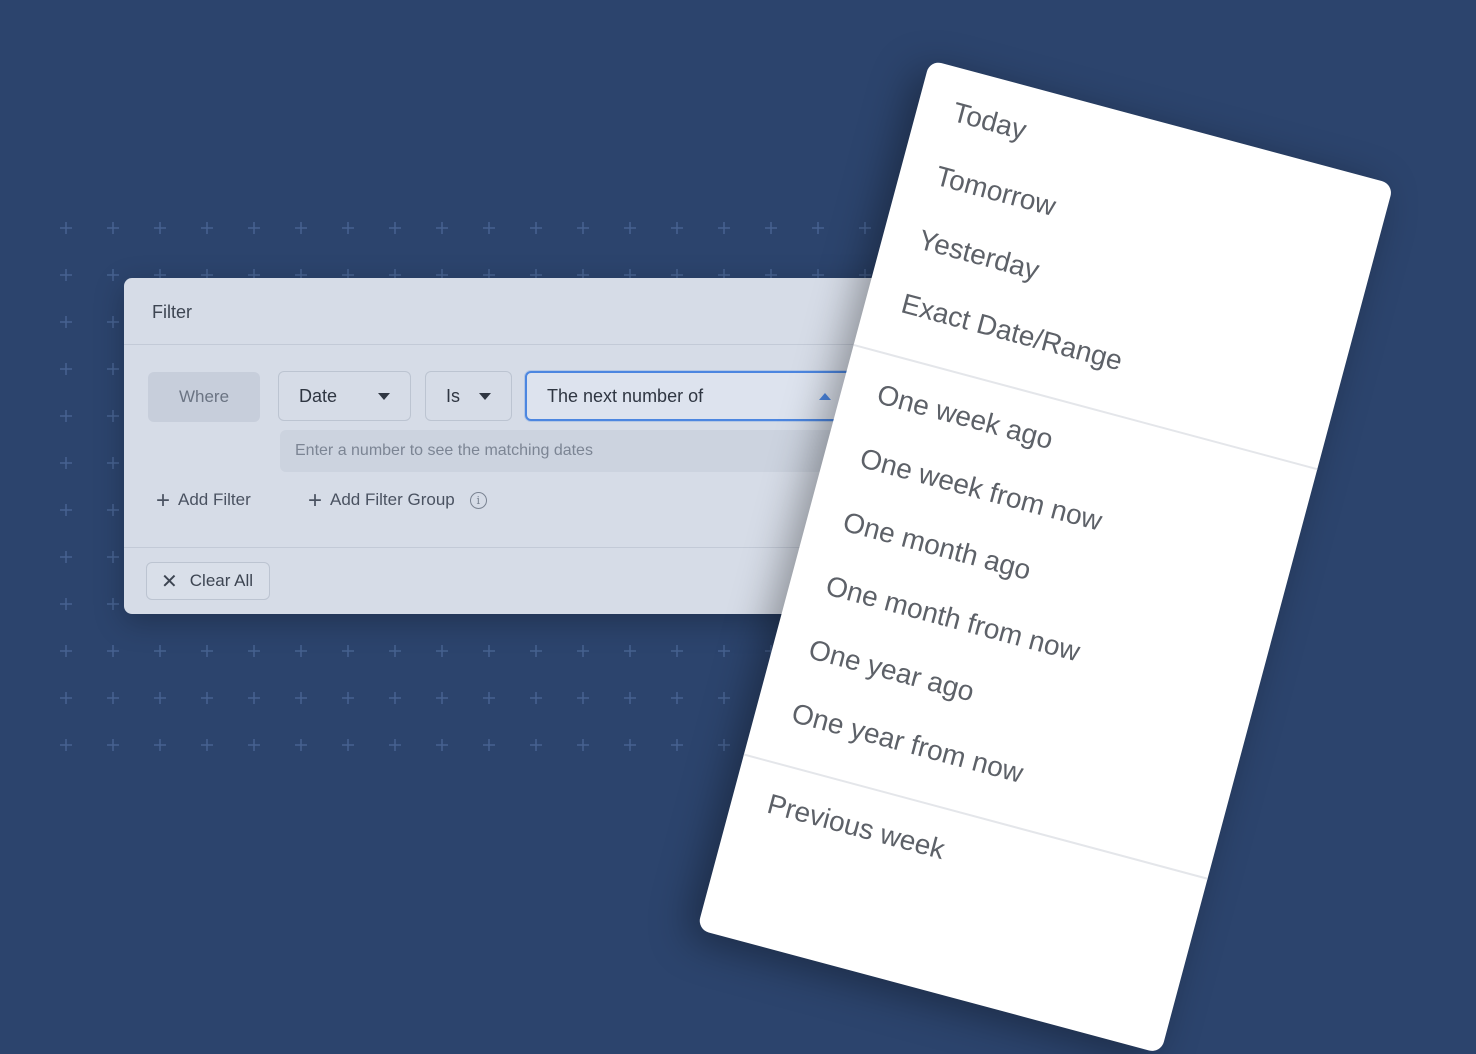 The height and width of the screenshot is (1054, 1476). I want to click on value-select-value: The next number of, so click(625, 395).